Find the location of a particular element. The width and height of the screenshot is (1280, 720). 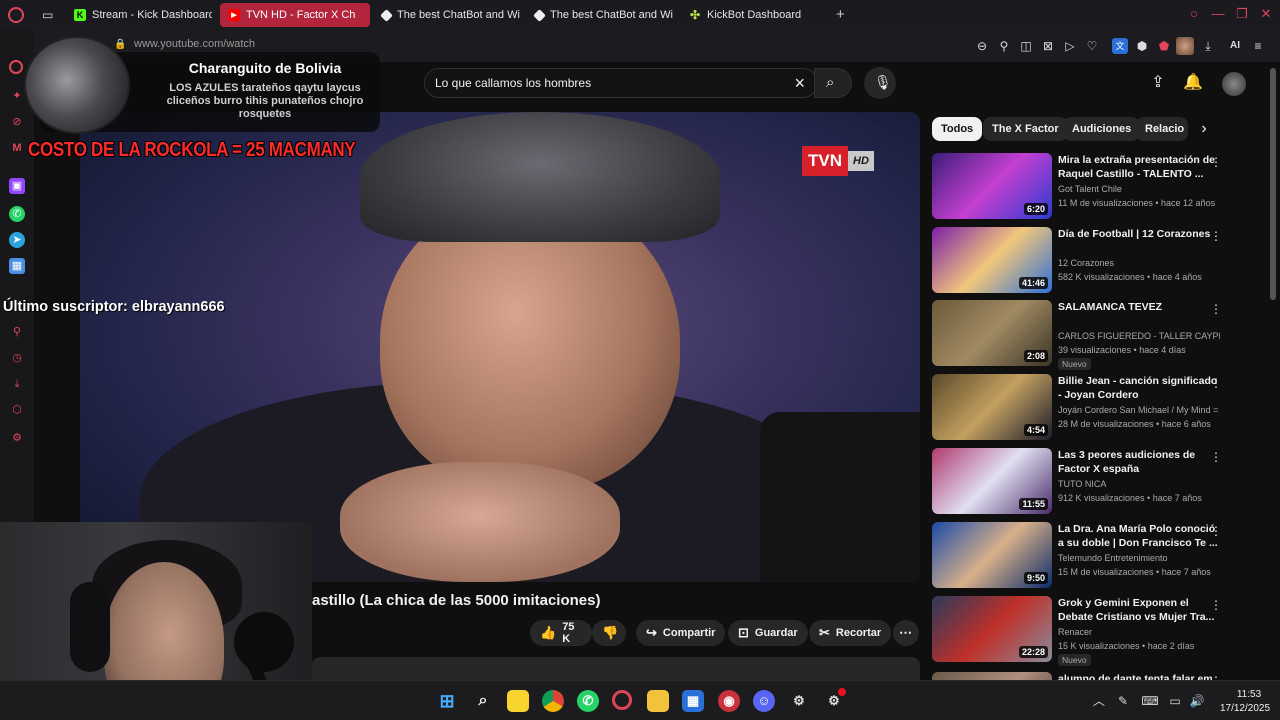

video-thumbnail: 11:55 is located at coordinates (992, 481).